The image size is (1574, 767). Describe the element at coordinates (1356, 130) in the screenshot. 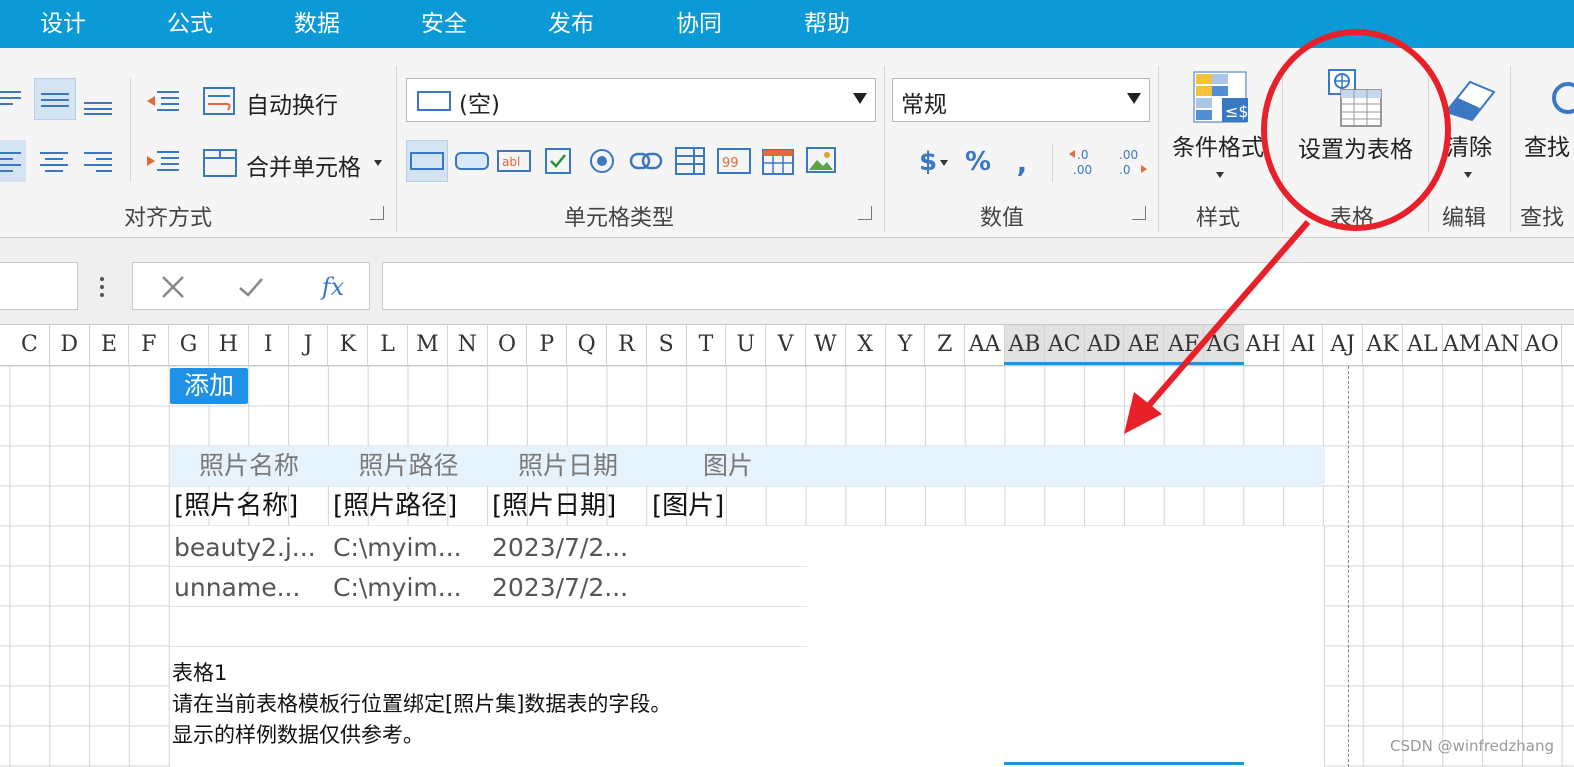

I see `annotation-circle` at that location.